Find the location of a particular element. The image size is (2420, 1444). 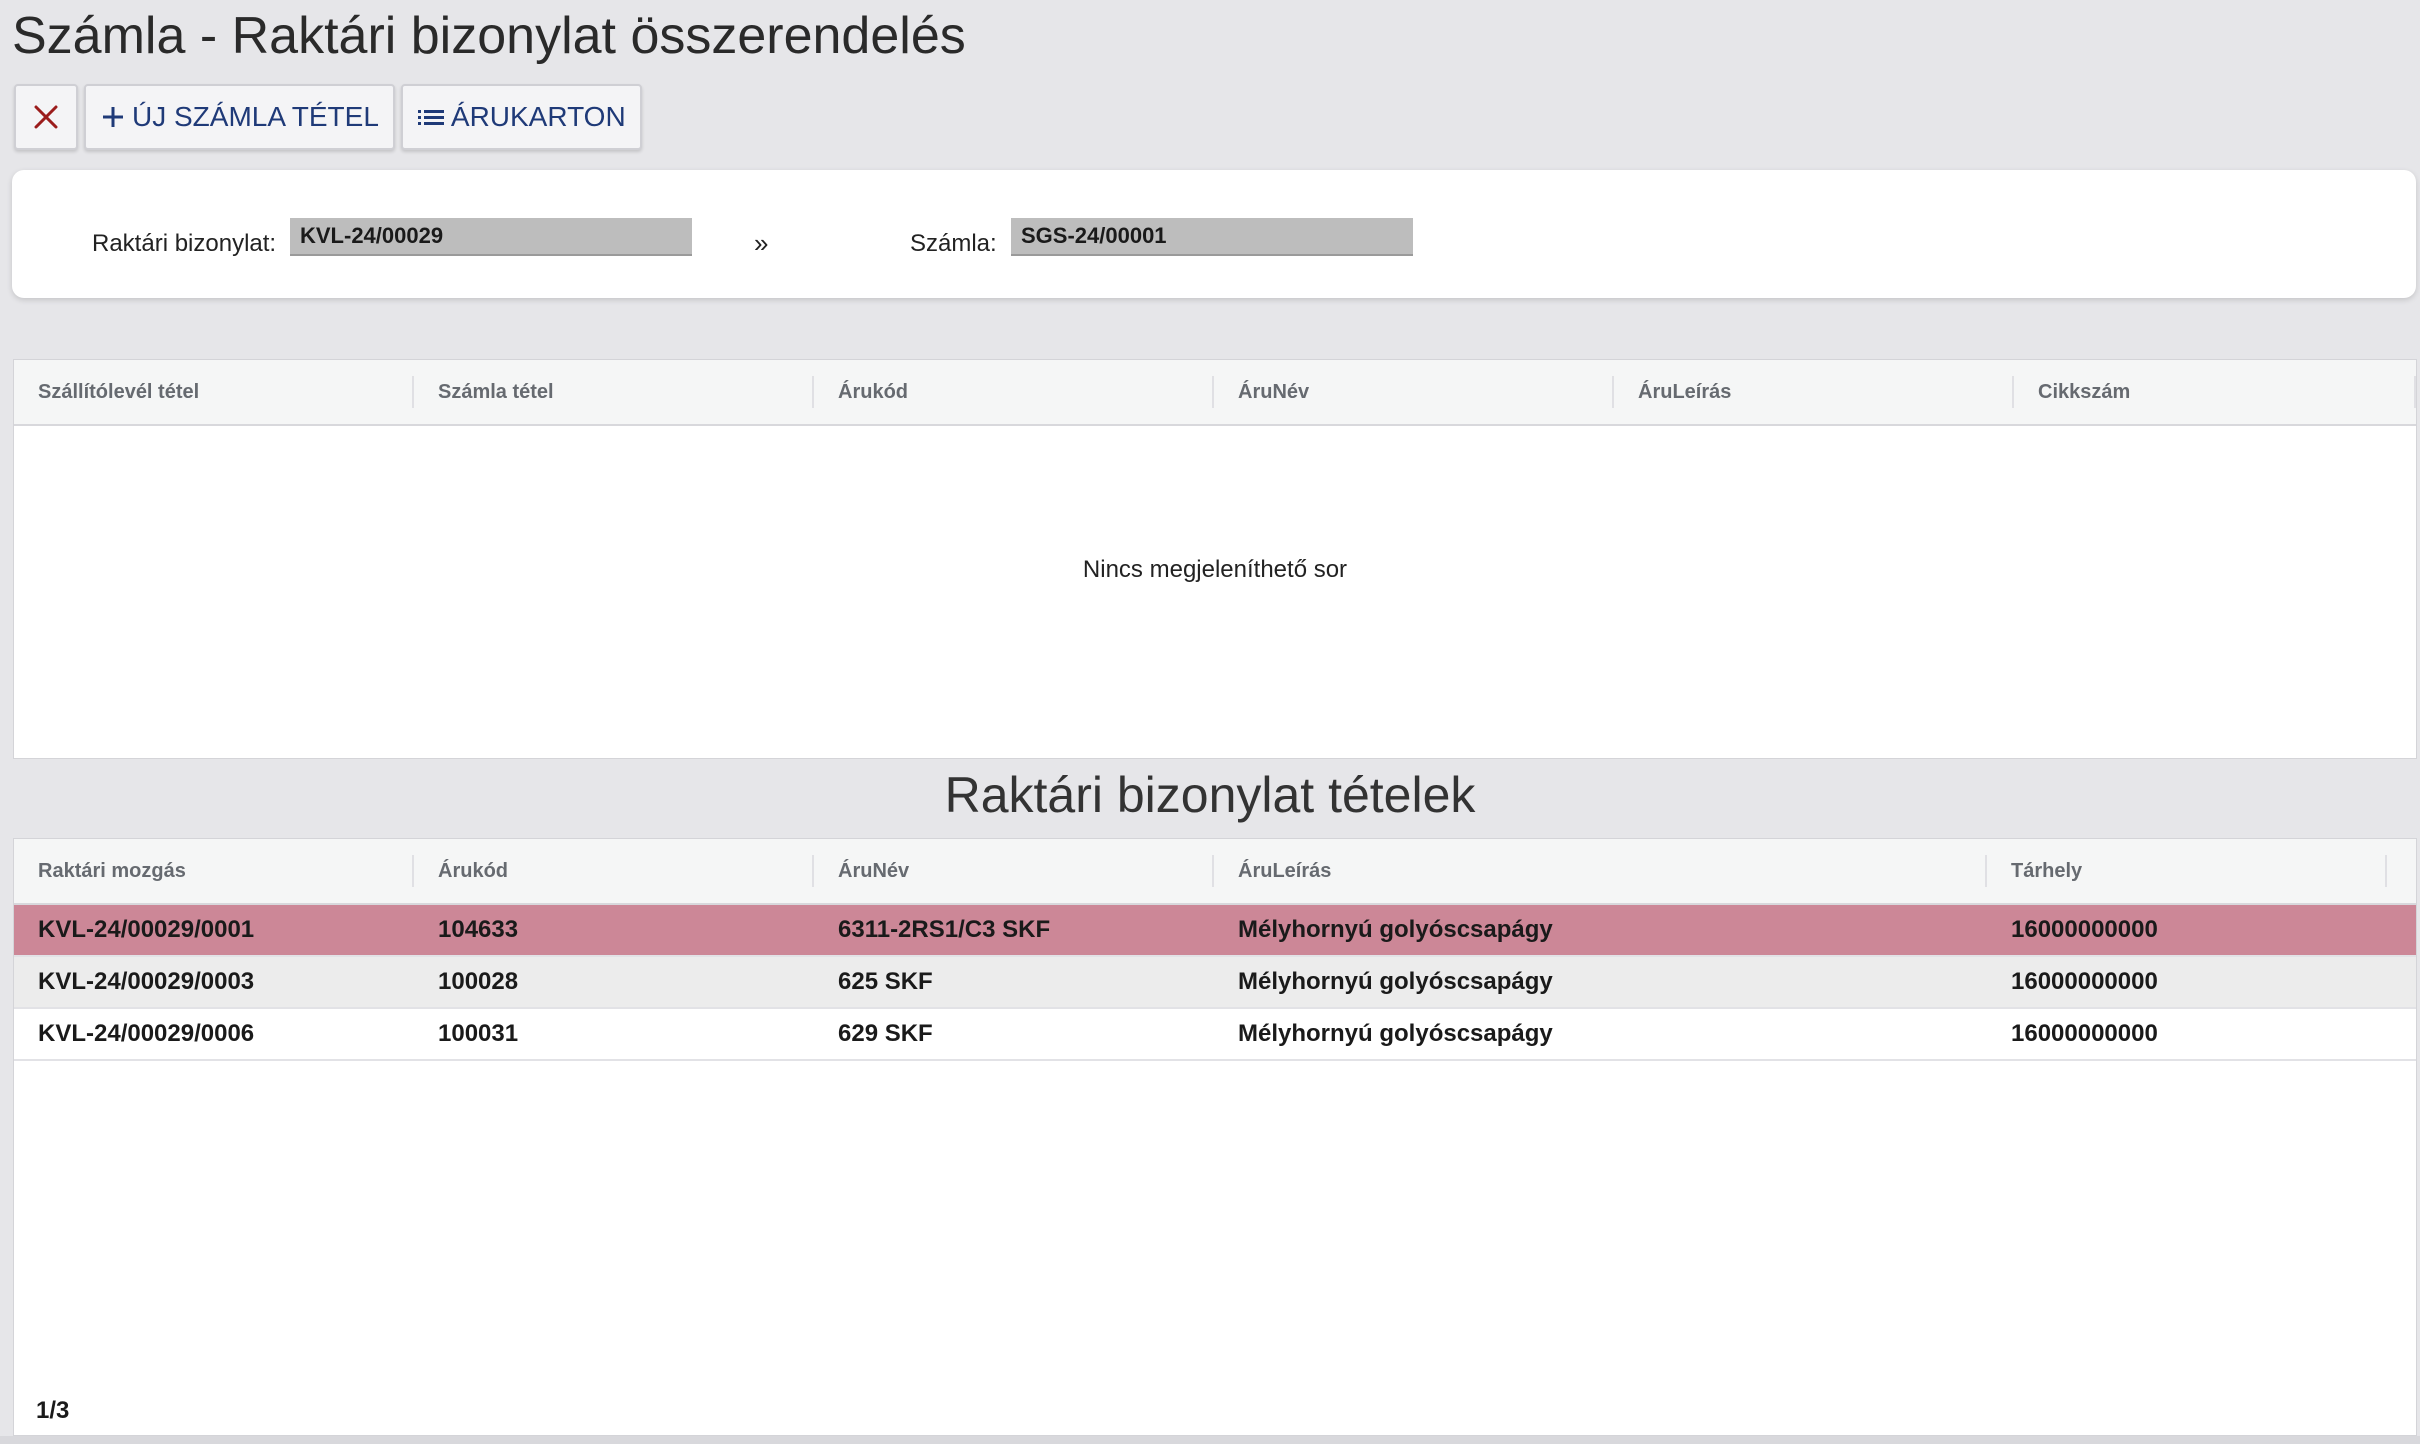

cell-name: 625 SKF is located at coordinates (885, 981).